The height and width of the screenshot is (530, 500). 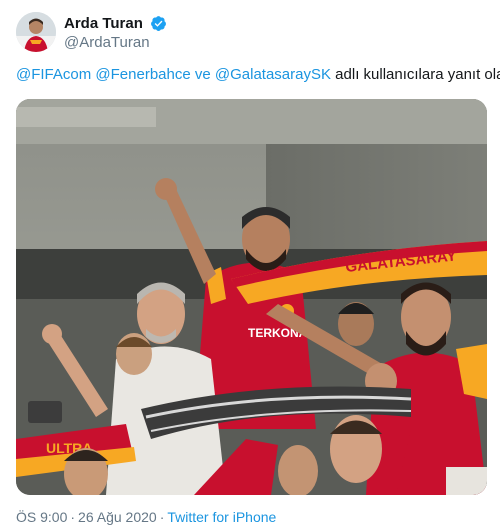 I want to click on tweet-header: Arda Turan @ArdaTuran, so click(x=251, y=33).